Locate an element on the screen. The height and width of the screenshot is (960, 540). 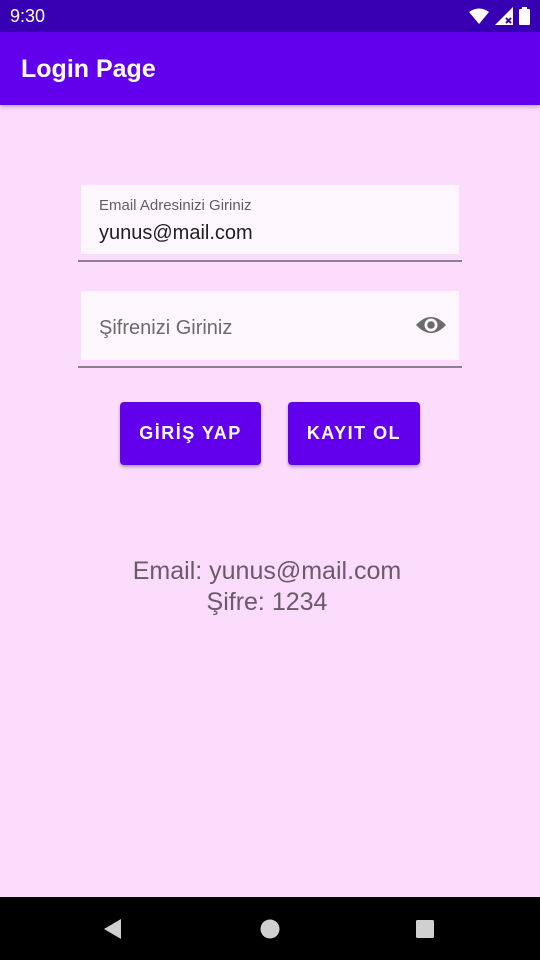
register-button: KAYIT OL is located at coordinates (354, 433).